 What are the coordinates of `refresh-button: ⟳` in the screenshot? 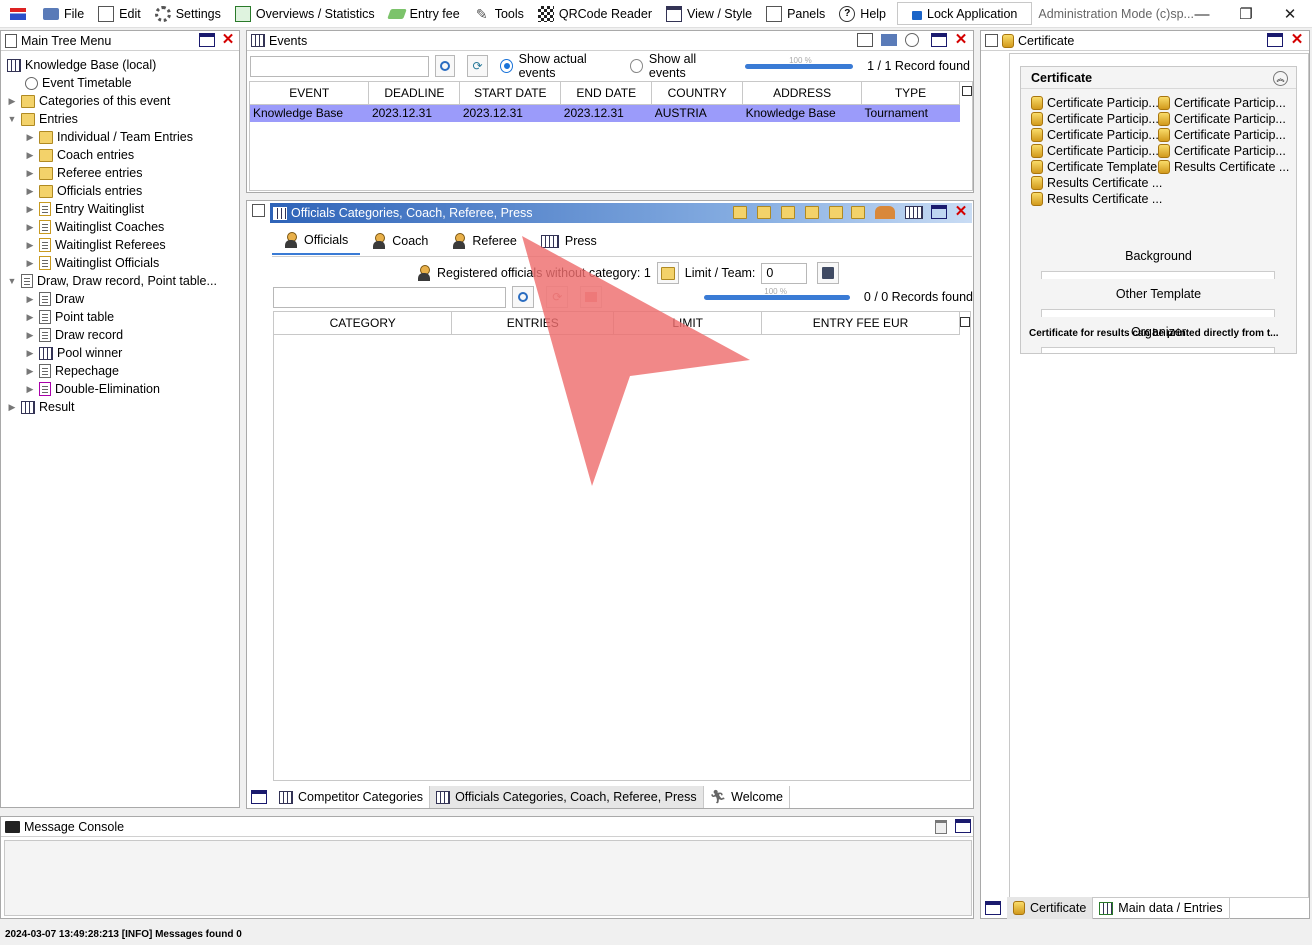 It's located at (477, 66).